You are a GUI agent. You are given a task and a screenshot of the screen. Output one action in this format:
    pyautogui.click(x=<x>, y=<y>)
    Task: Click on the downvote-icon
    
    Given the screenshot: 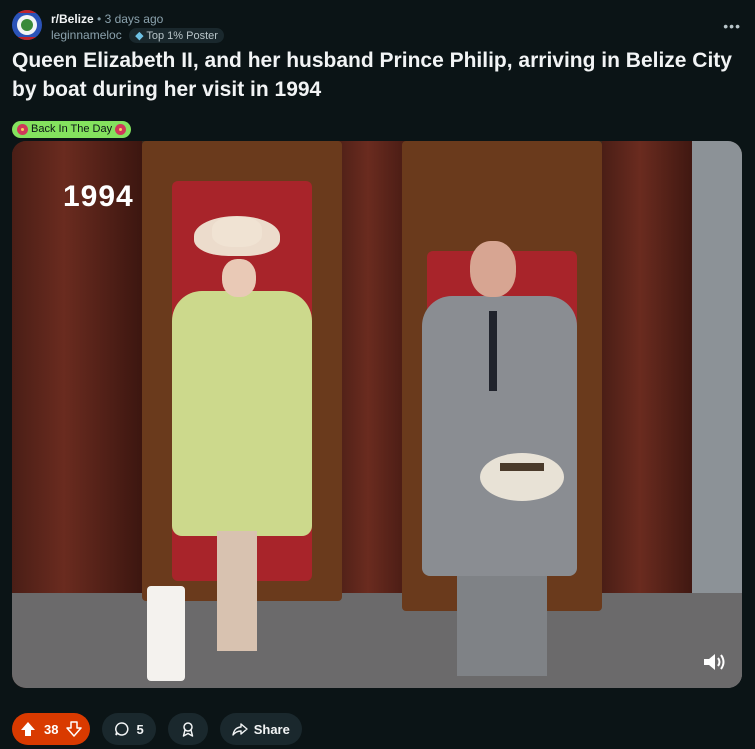 What is the action you would take?
    pyautogui.click(x=74, y=729)
    